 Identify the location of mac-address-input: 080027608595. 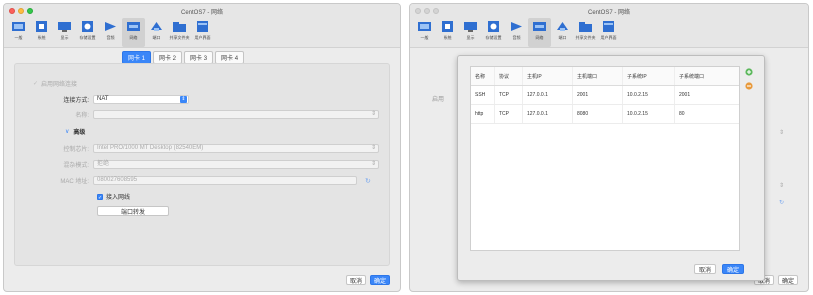
(225, 180).